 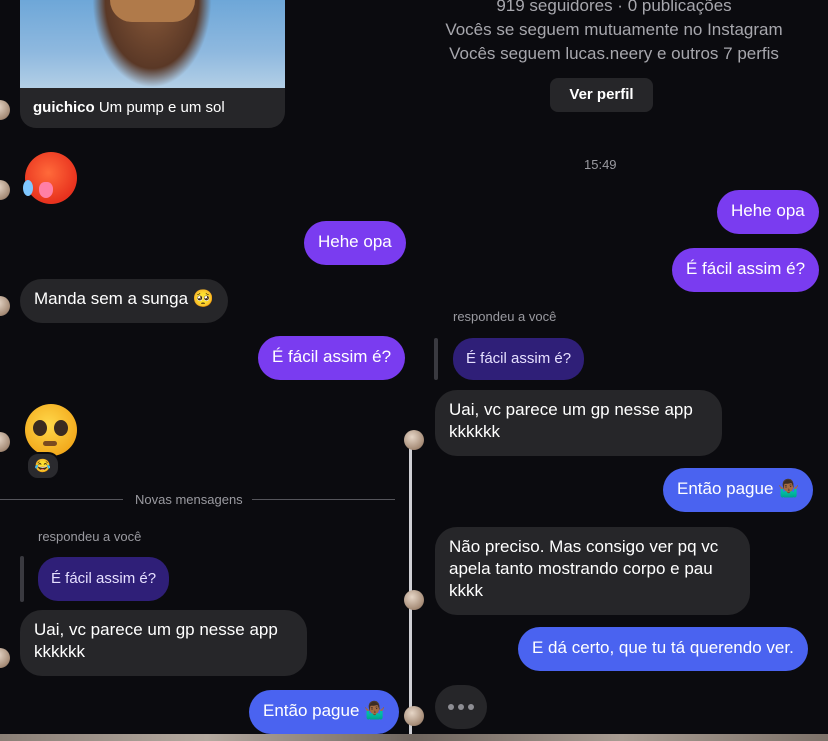 What do you see at coordinates (43, 466) in the screenshot?
I see `reaction-badge: 😂` at bounding box center [43, 466].